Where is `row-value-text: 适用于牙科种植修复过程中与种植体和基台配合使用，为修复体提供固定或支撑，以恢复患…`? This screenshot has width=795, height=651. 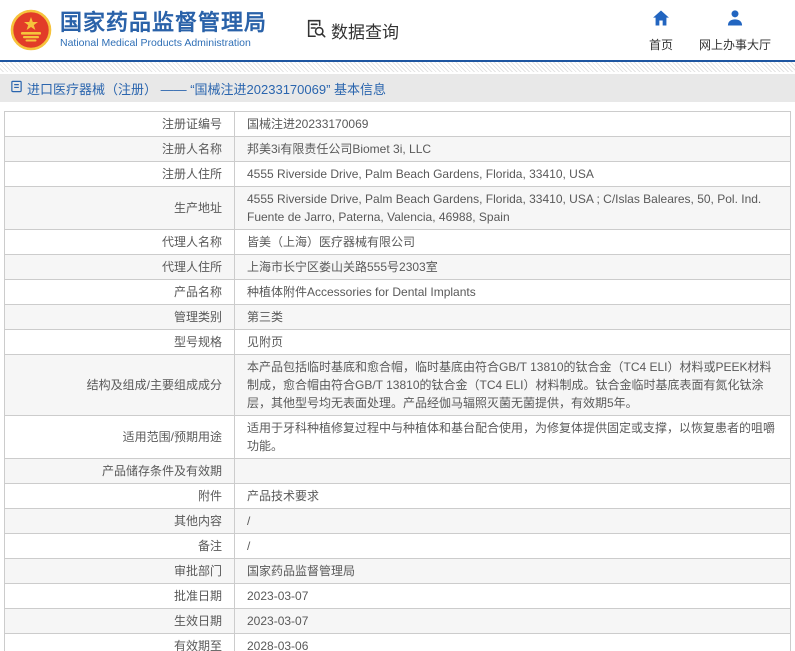
row-value-text: 适用于牙科种植修复过程中与种植体和基台配合使用，为修复体提供固定或支撑，以恢复患… is located at coordinates (511, 437).